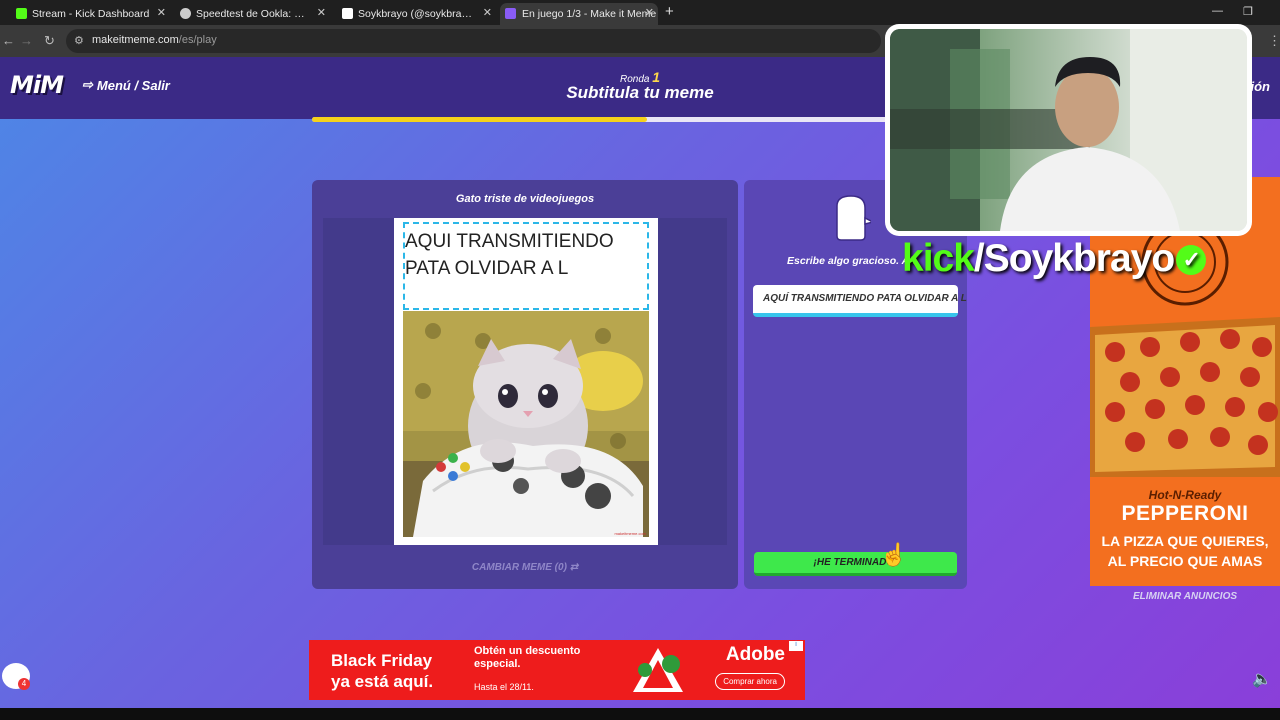  I want to click on speedtest-favicon-icon, so click(185, 13).